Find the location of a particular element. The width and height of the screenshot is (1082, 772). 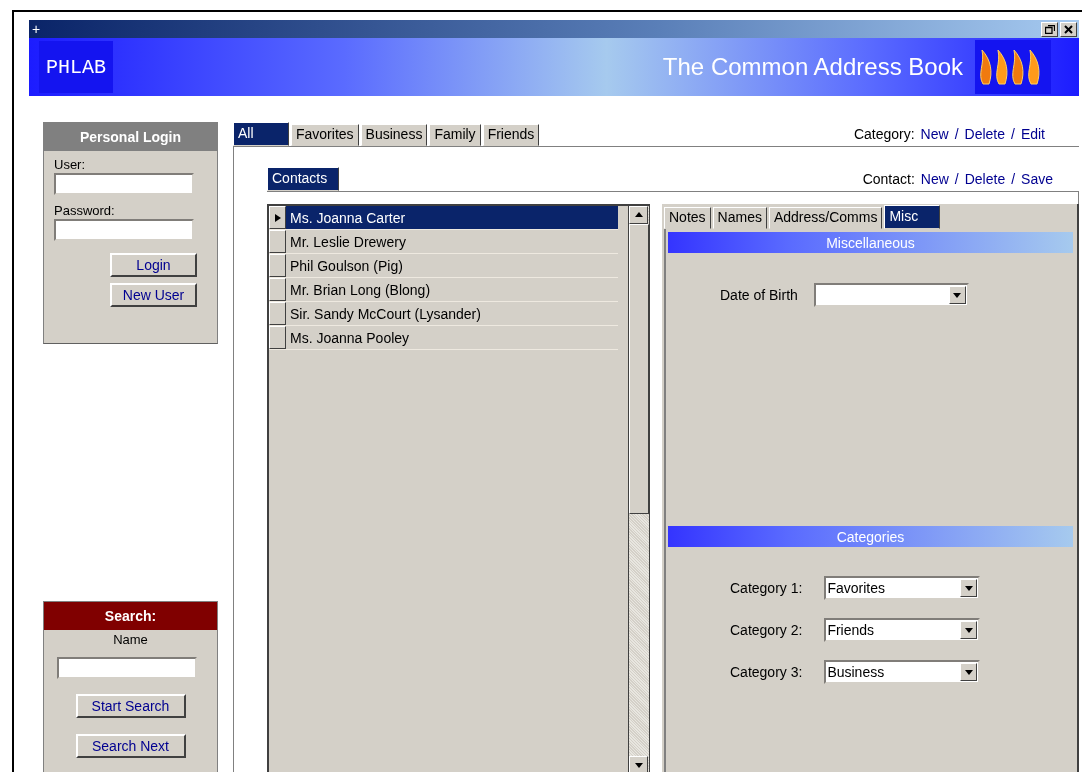

dropdown-field: Business is located at coordinates (902, 672).